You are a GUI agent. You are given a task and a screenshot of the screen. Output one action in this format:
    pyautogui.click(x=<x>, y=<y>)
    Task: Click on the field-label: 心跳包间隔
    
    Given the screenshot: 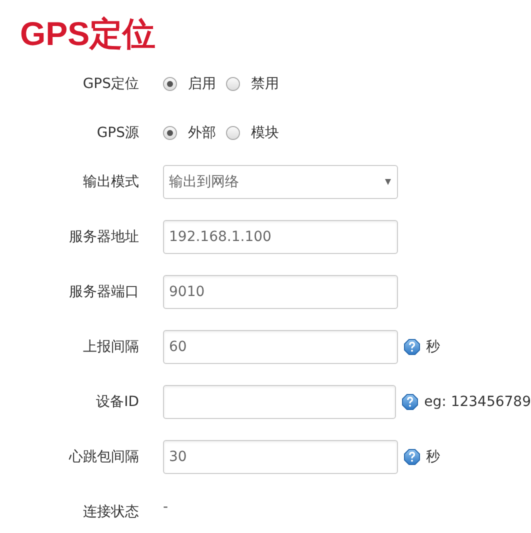 What is the action you would take?
    pyautogui.click(x=103, y=457)
    